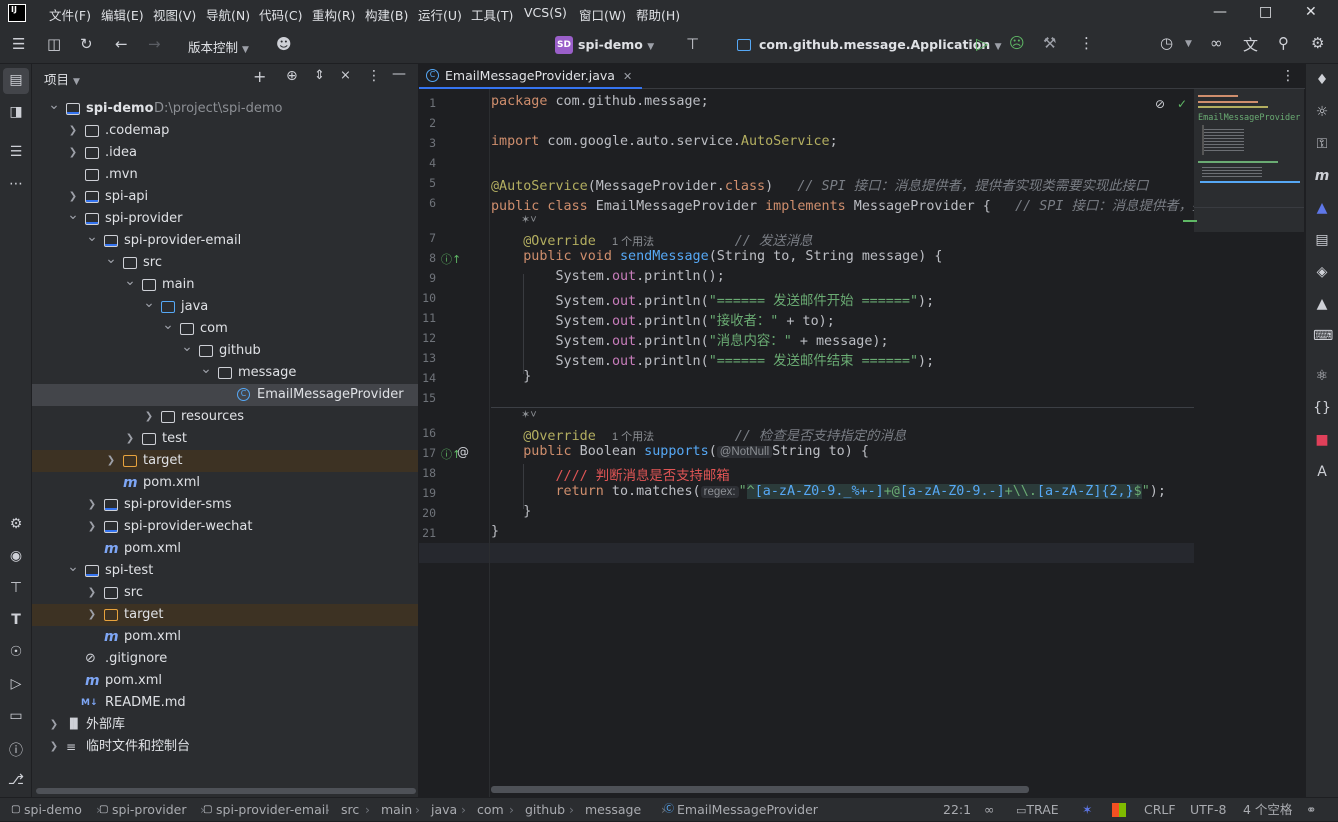 This screenshot has width=1338, height=822. Describe the element at coordinates (225, 240) in the screenshot. I see `tree-row: ⌄ spi-provider-email` at that location.